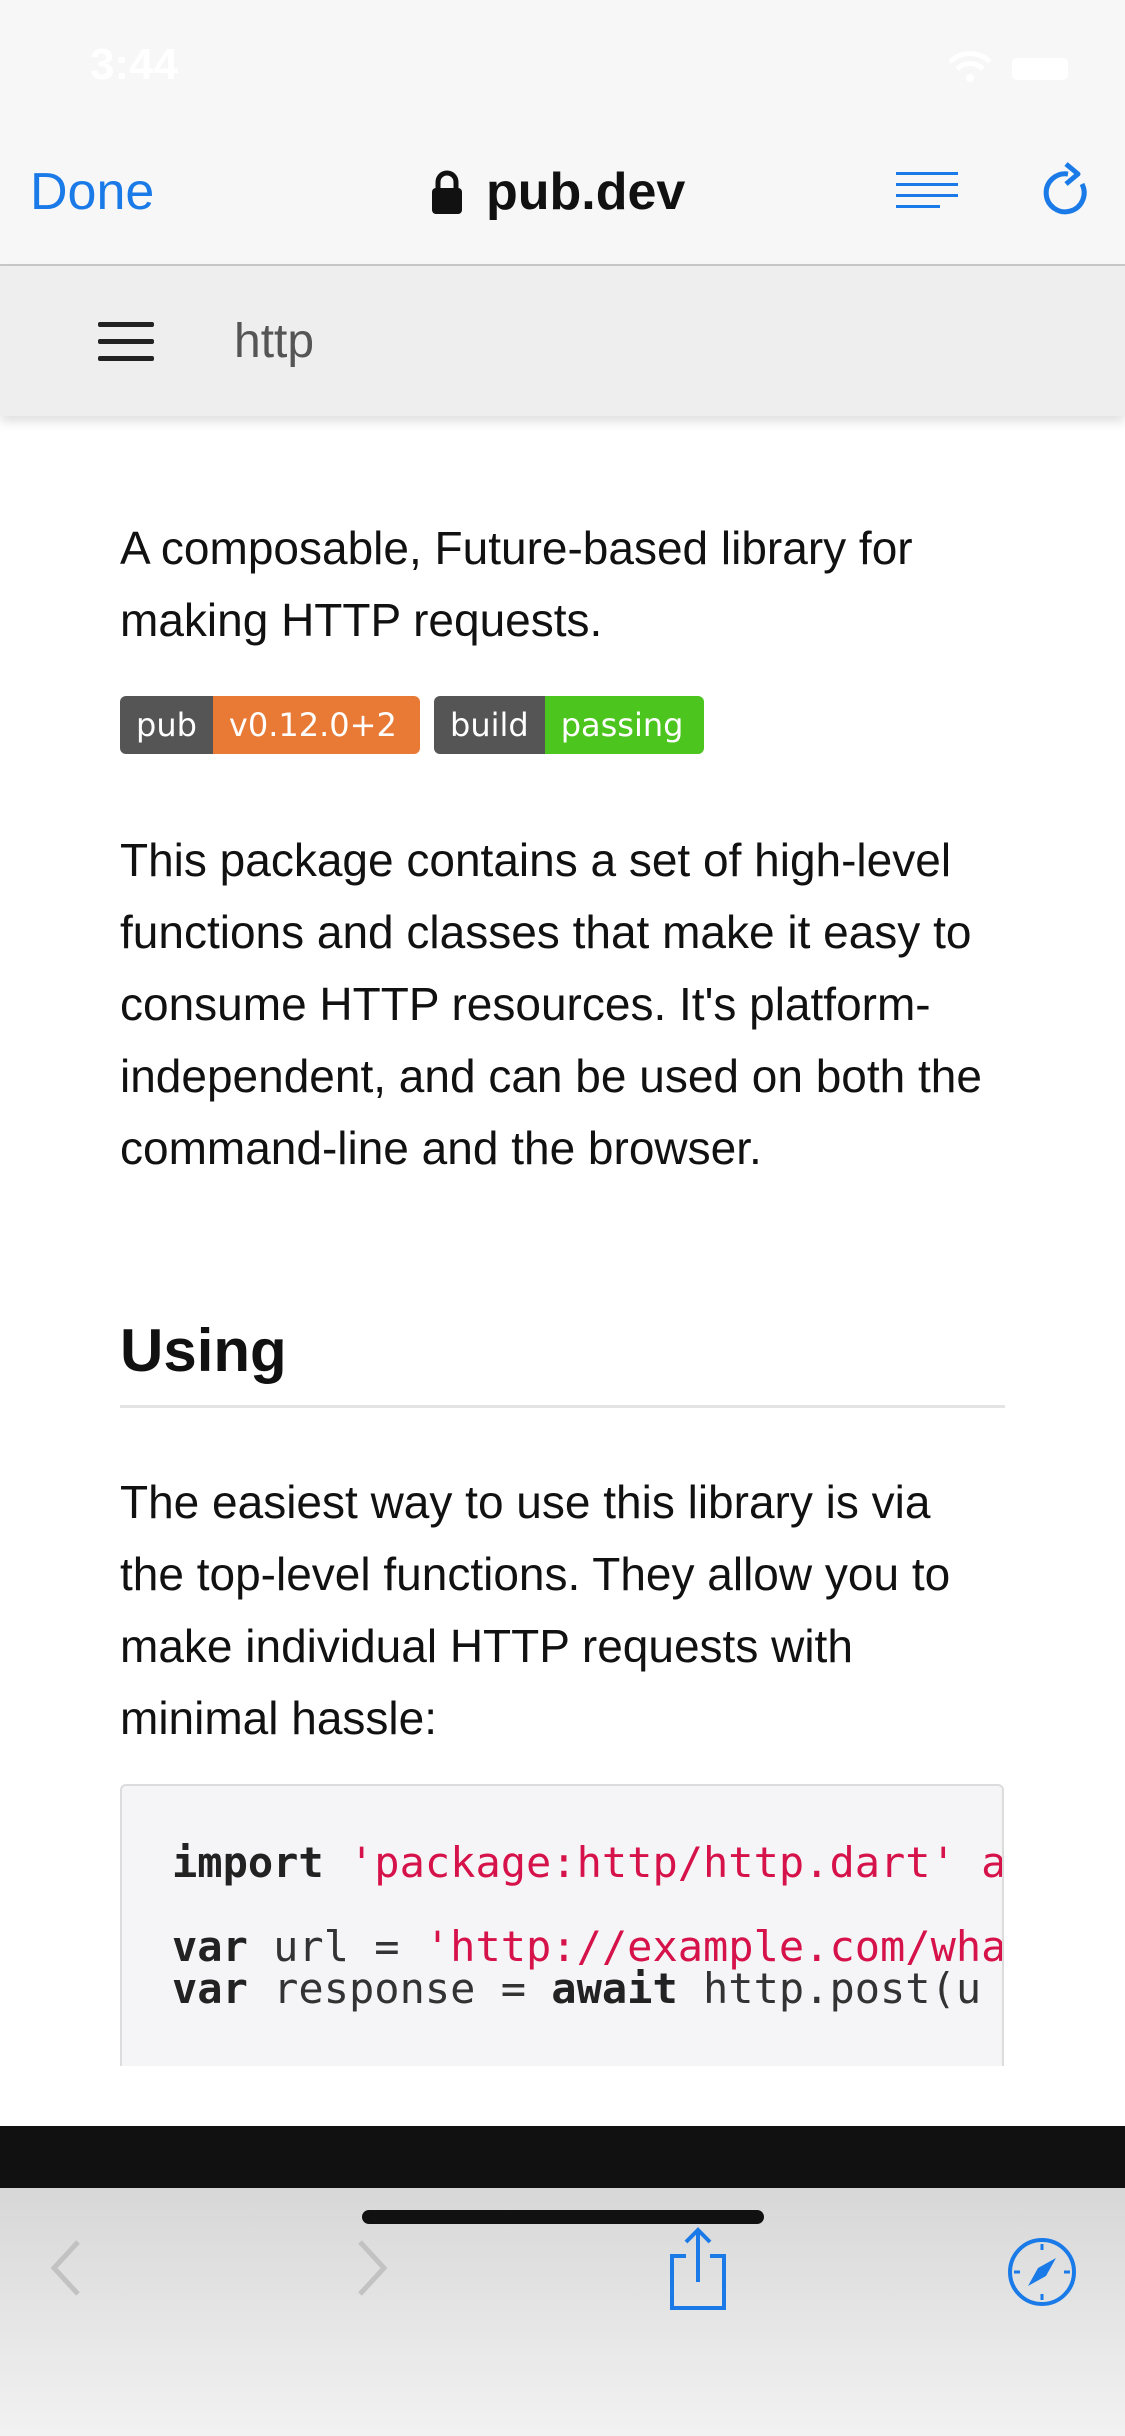  What do you see at coordinates (1040, 69) in the screenshot?
I see `battery-icon` at bounding box center [1040, 69].